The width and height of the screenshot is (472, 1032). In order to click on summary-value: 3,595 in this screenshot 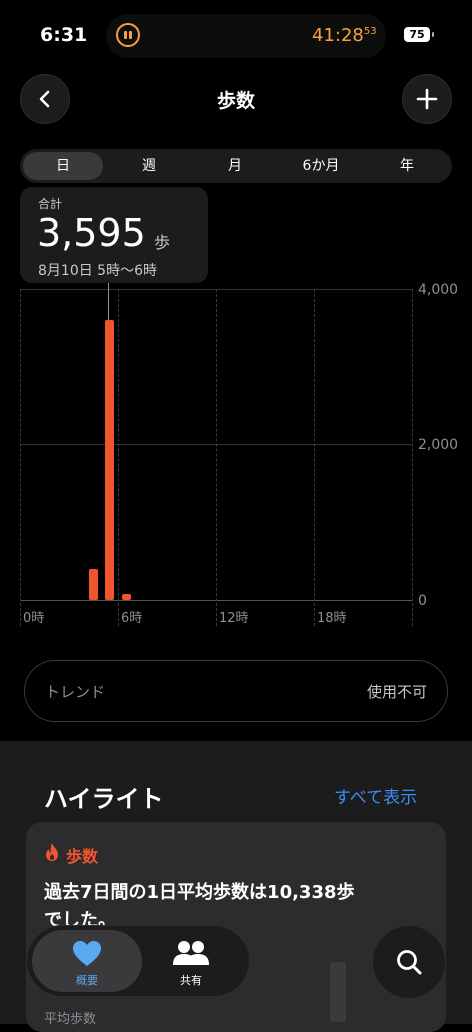, I will do `click(91, 233)`.